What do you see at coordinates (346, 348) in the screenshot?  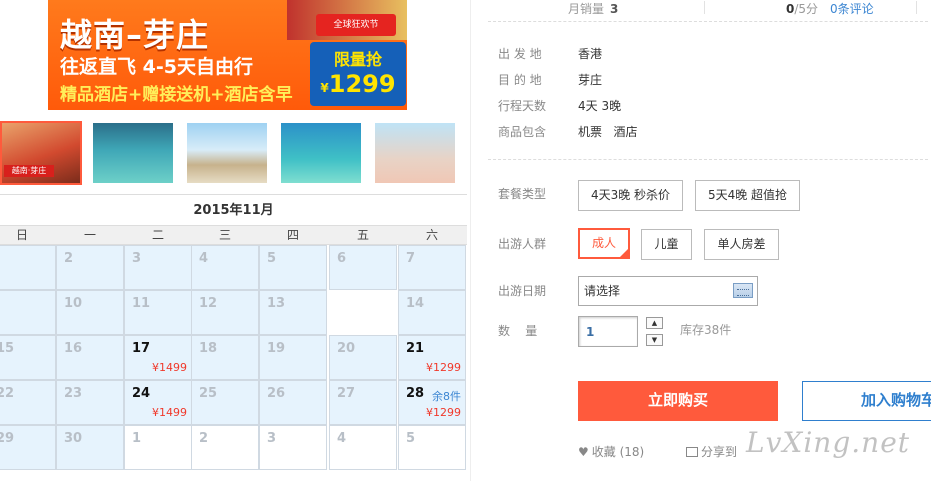 I see `calendar-day-number: 20` at bounding box center [346, 348].